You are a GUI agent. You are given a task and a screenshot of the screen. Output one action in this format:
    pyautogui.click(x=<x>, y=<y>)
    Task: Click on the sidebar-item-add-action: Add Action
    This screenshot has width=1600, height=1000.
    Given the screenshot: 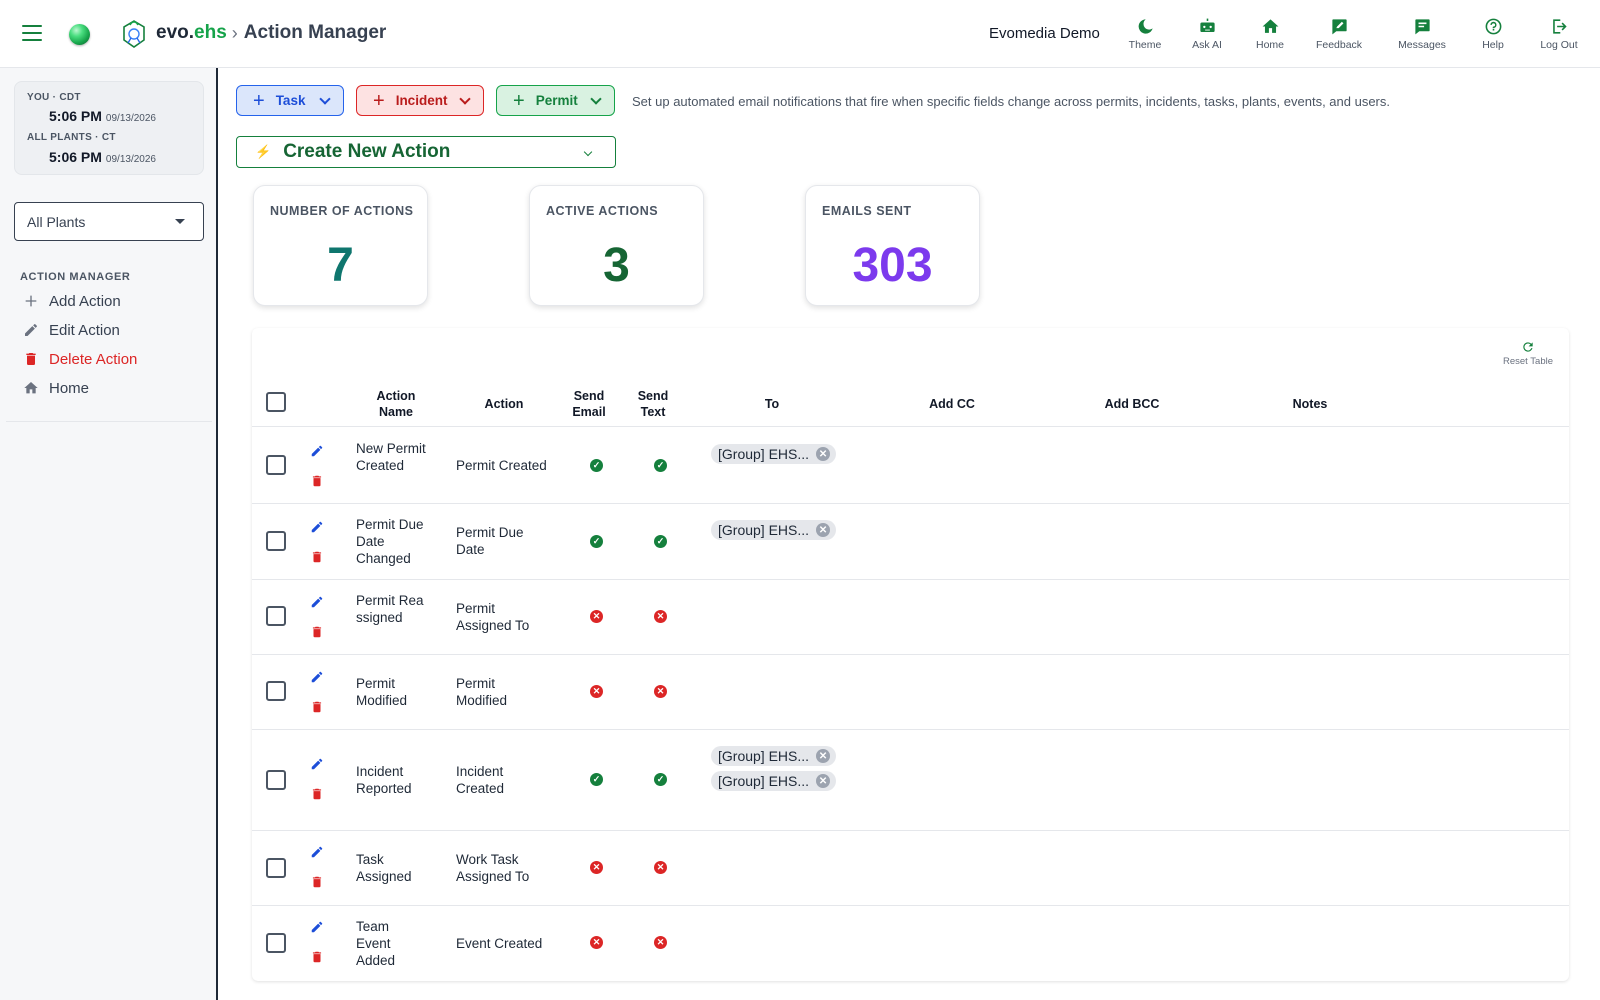 What is the action you would take?
    pyautogui.click(x=71, y=301)
    